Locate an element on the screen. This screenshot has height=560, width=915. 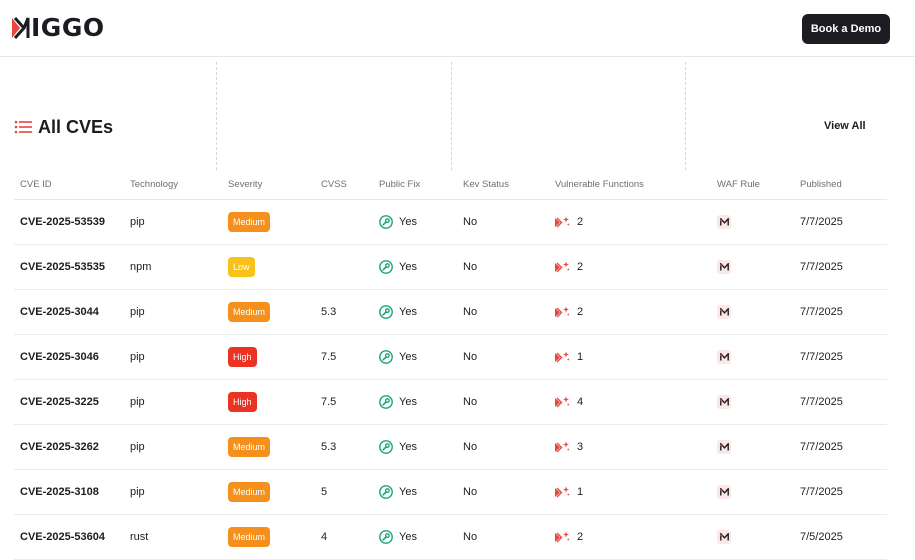
column-header: WAF Rule is located at coordinates (738, 184).